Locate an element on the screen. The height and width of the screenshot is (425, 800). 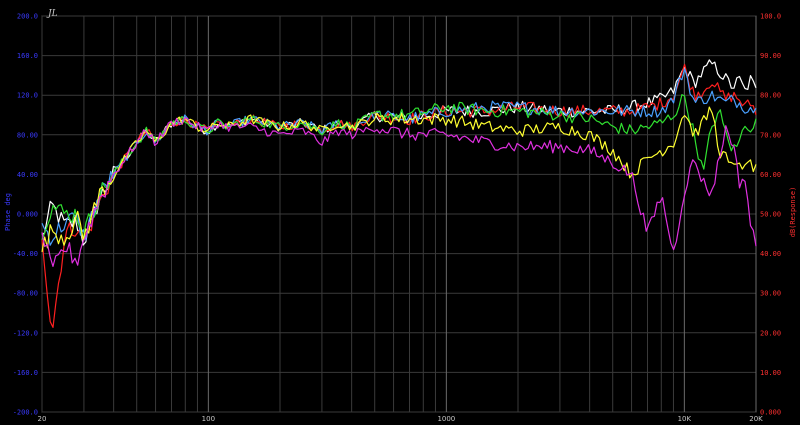
right-tick-label: 20.00 is located at coordinates (770, 333).